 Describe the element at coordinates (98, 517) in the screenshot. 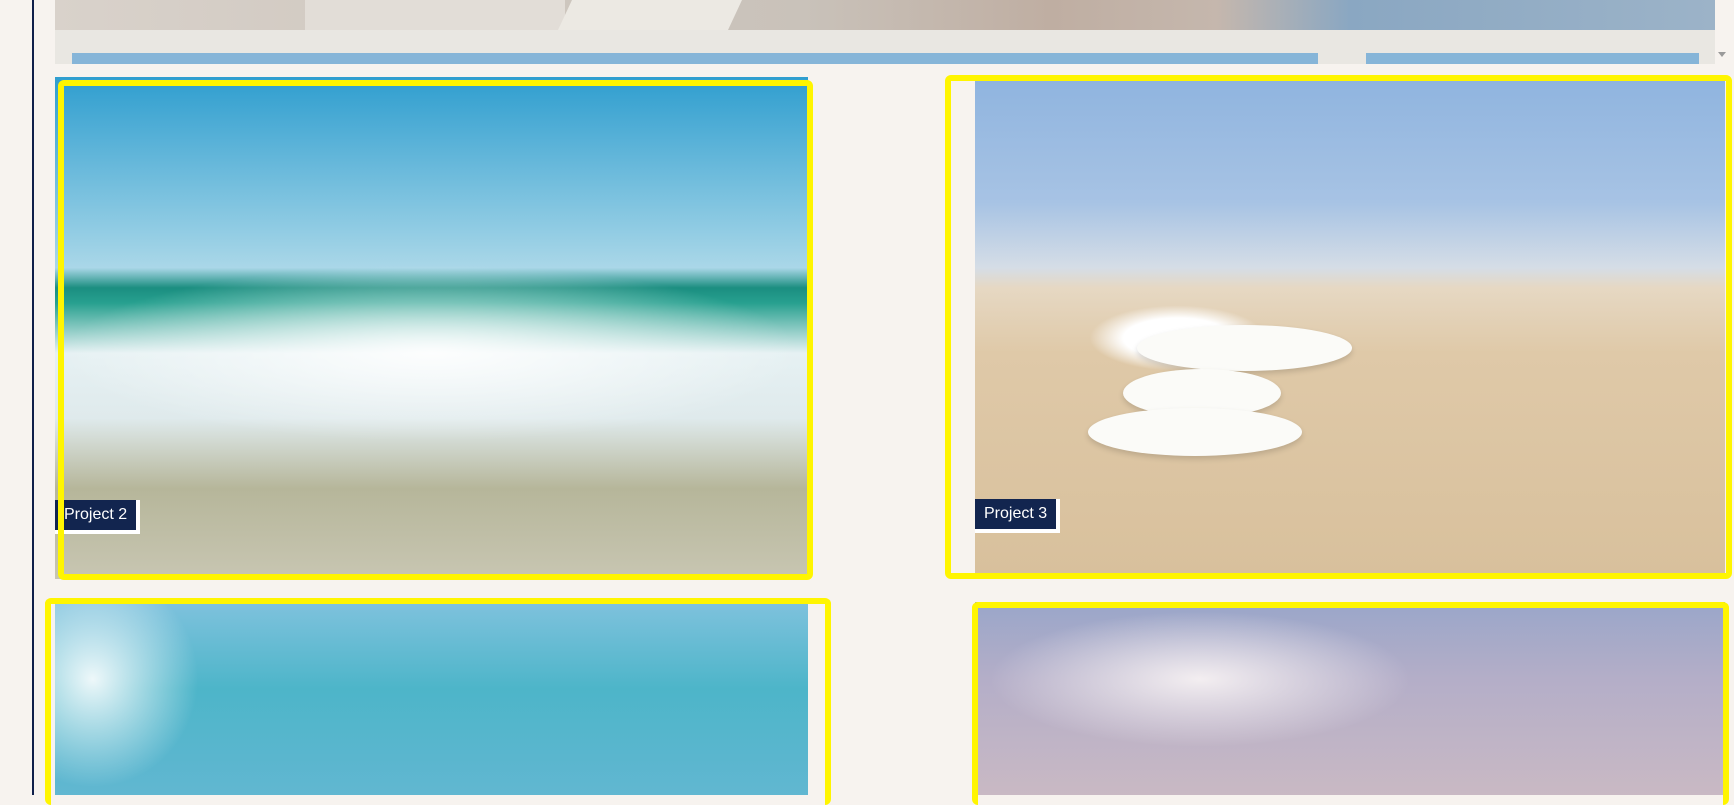

I see `project-label: Project 2` at that location.